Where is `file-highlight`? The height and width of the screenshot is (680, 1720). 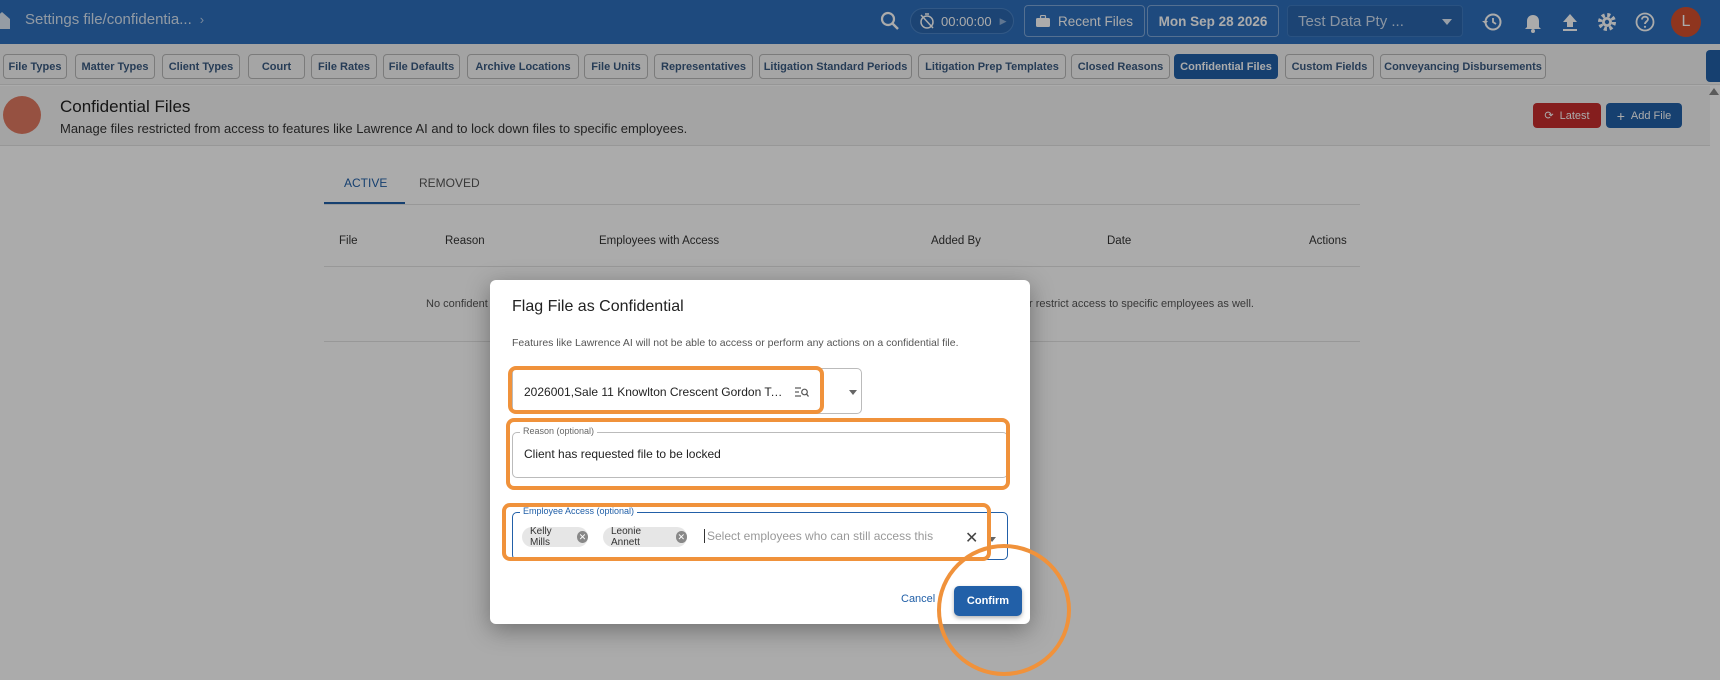 file-highlight is located at coordinates (666, 390).